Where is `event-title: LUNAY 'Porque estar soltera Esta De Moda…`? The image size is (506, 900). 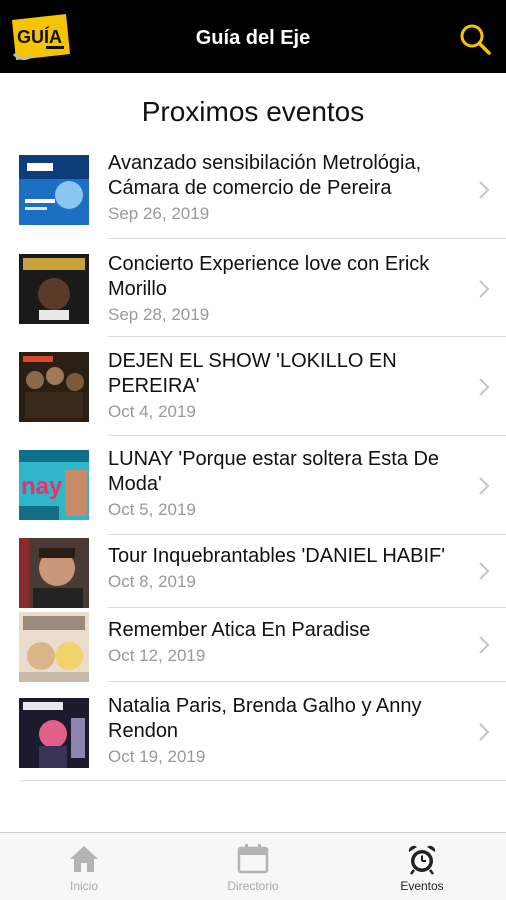
event-title: LUNAY 'Porque estar soltera Esta De Moda… is located at coordinates (274, 471).